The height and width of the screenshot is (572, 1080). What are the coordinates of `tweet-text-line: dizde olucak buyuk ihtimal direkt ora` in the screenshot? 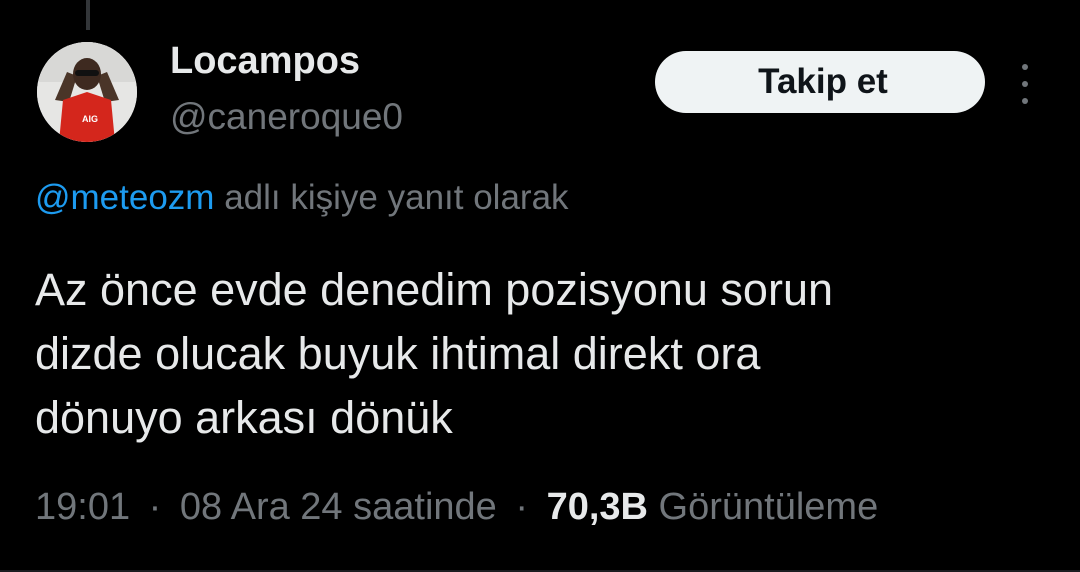 It's located at (398, 353).